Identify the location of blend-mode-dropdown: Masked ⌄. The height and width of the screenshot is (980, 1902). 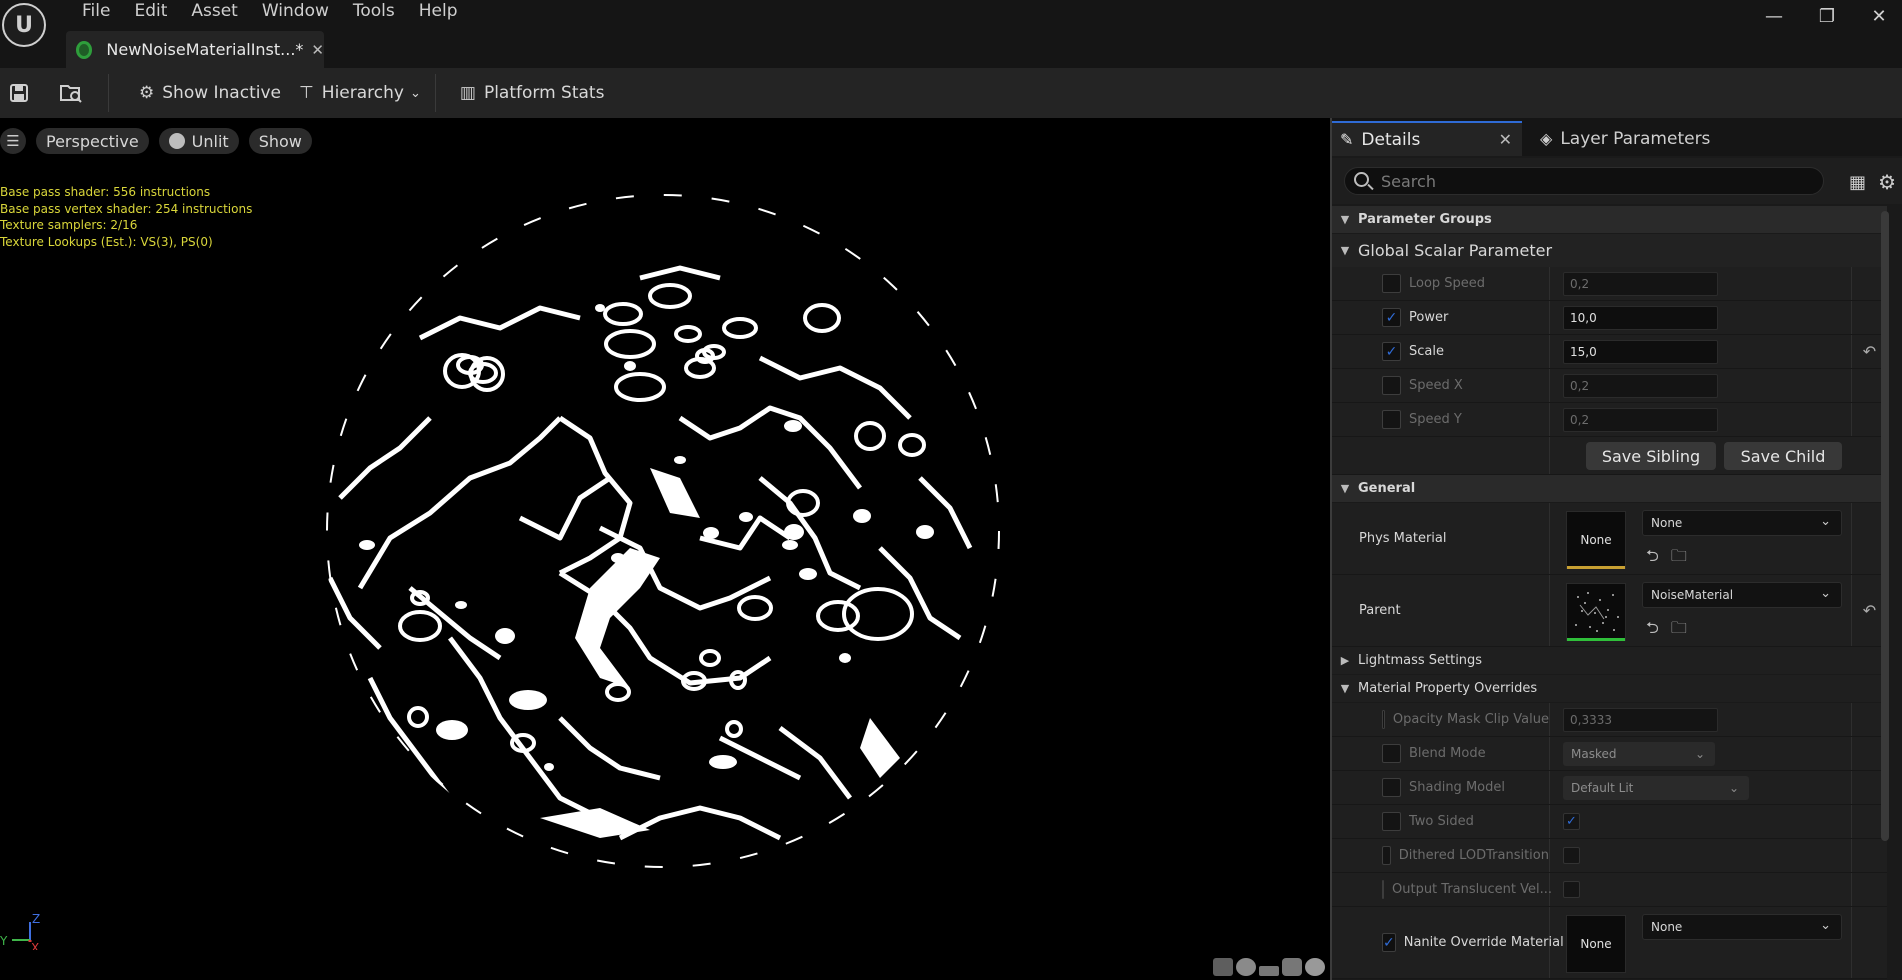
(1639, 753).